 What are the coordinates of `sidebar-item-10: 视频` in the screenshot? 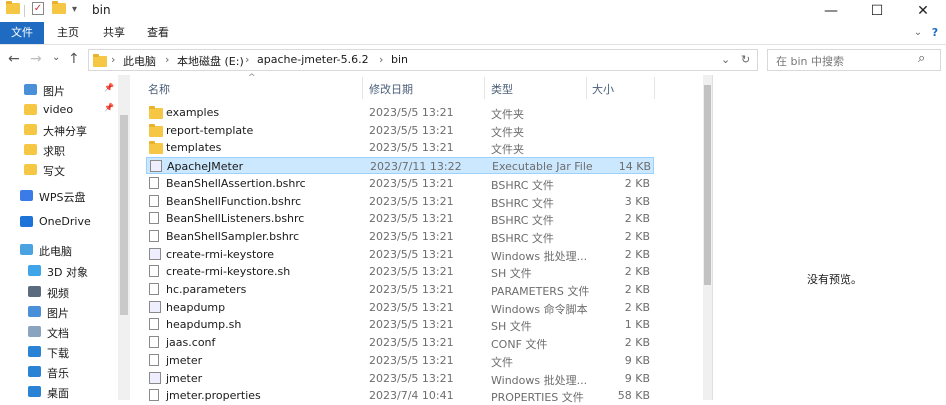 It's located at (59, 291).